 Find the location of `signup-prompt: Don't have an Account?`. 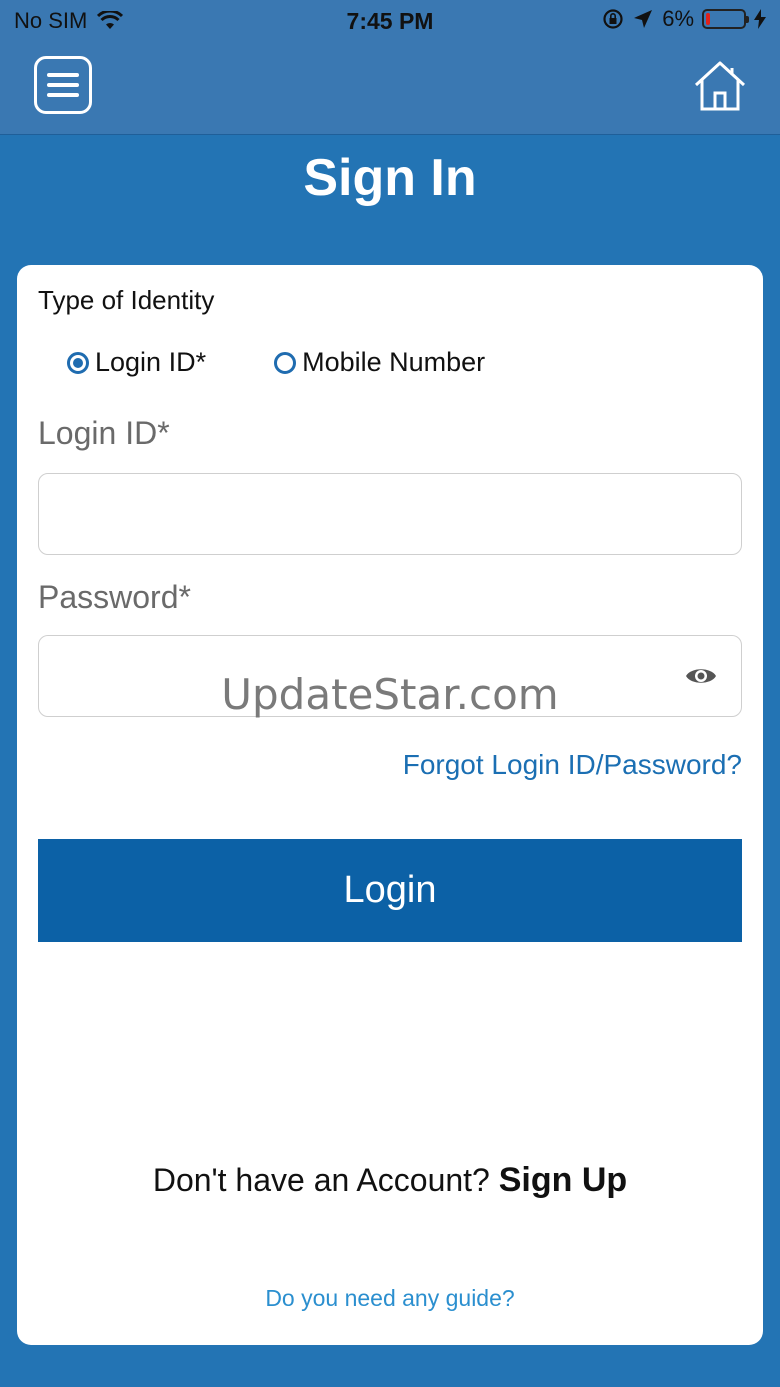

signup-prompt: Don't have an Account? is located at coordinates (321, 1180).